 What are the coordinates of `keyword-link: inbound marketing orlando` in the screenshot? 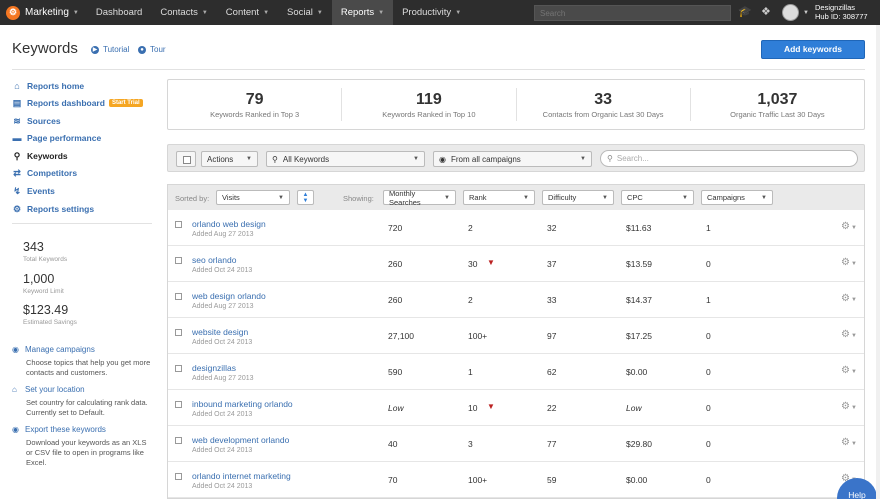 It's located at (242, 404).